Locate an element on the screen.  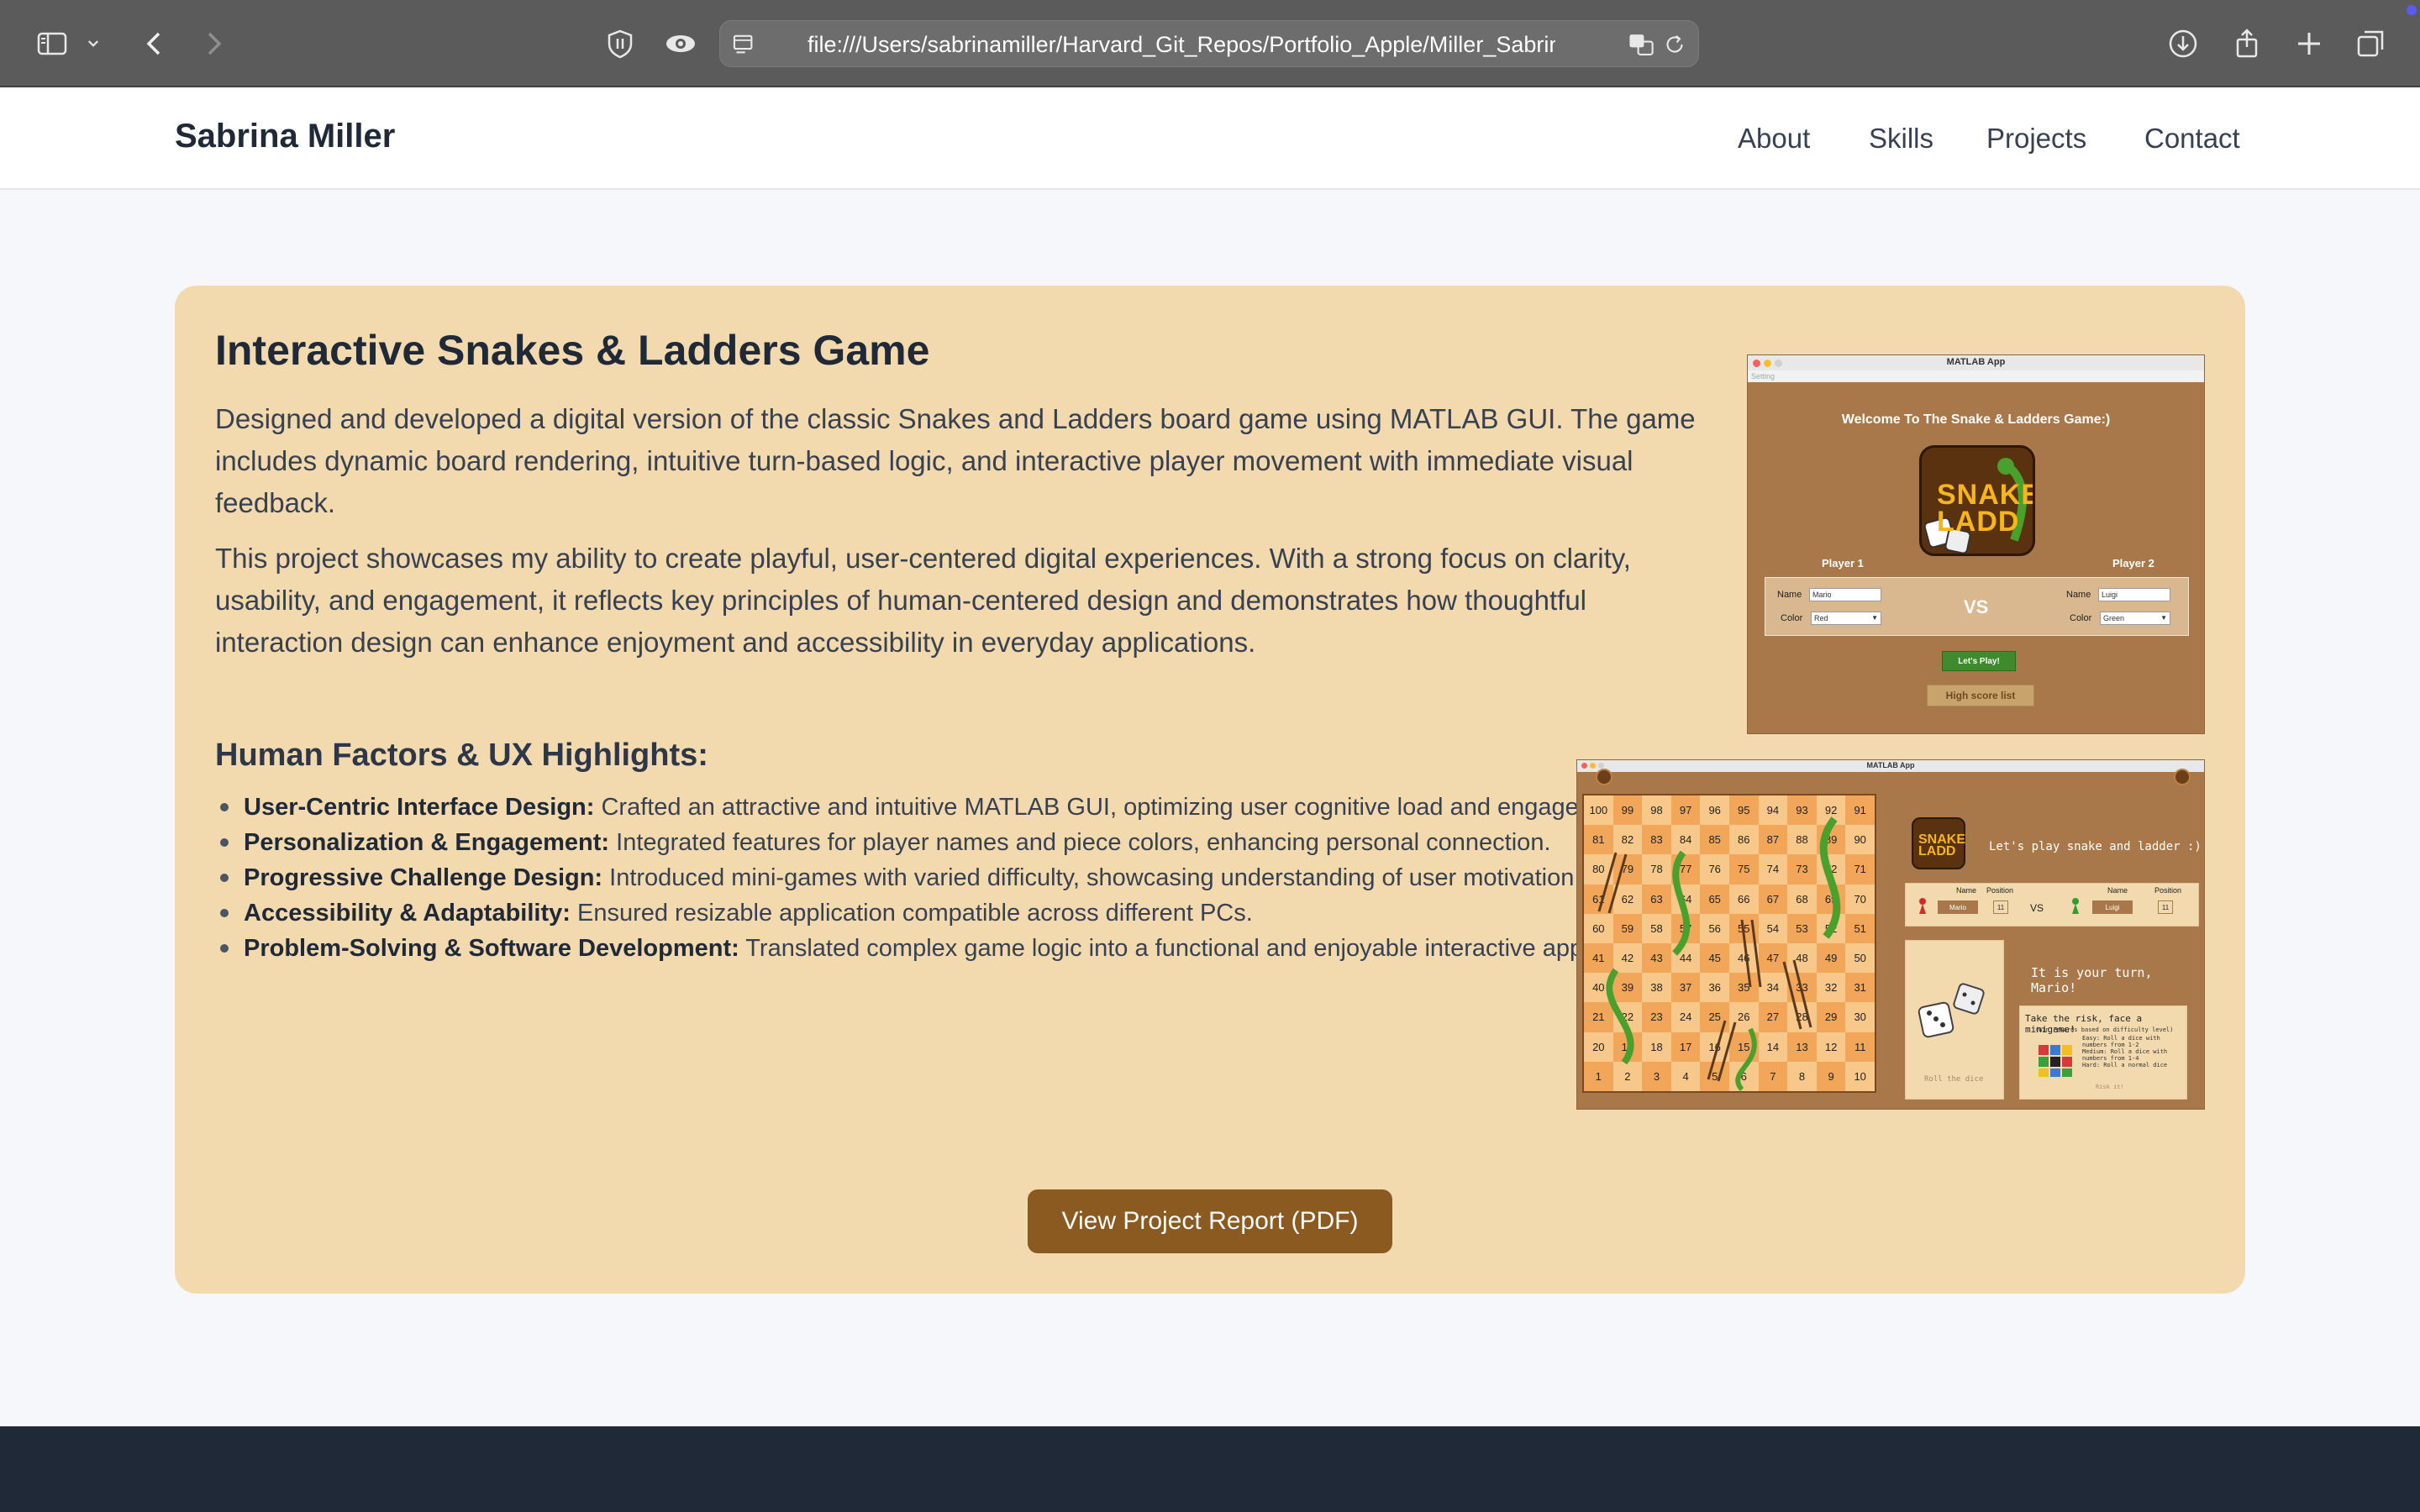
page-menu-icon is located at coordinates (743, 44).